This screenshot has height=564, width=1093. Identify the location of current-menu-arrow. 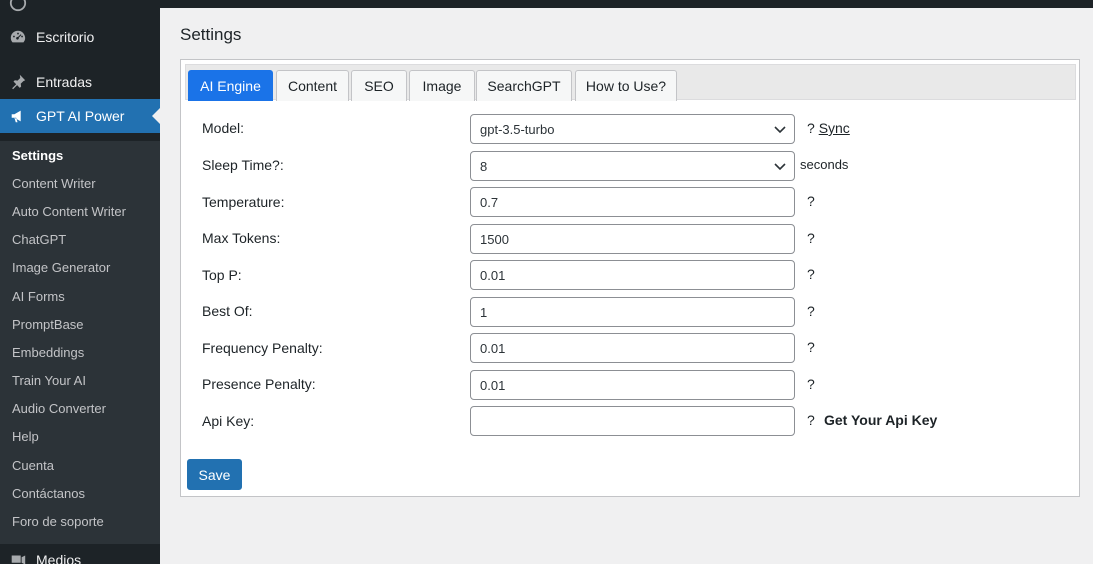
(156, 116).